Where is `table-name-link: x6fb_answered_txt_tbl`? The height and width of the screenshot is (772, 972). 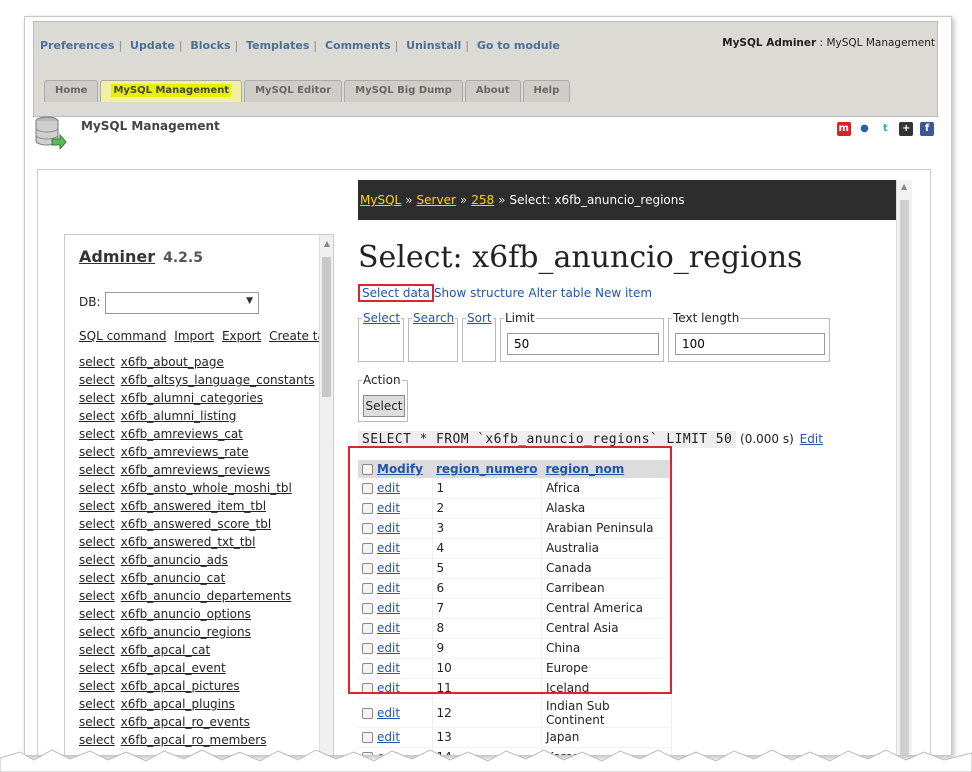 table-name-link: x6fb_answered_txt_tbl is located at coordinates (188, 542).